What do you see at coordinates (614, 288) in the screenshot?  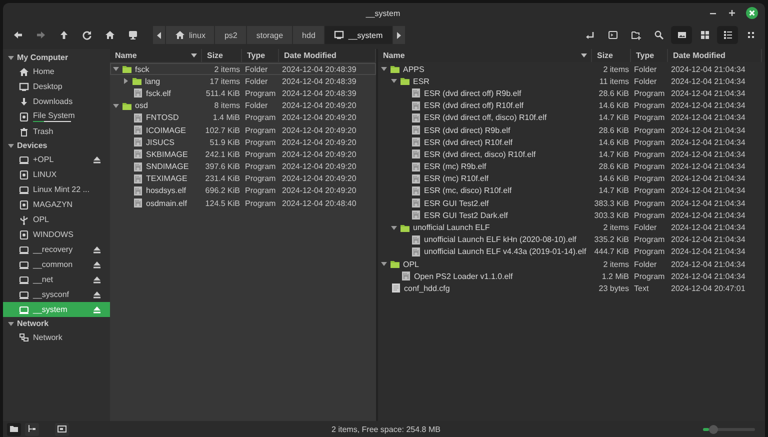 I see `file-size: 23 bytes` at bounding box center [614, 288].